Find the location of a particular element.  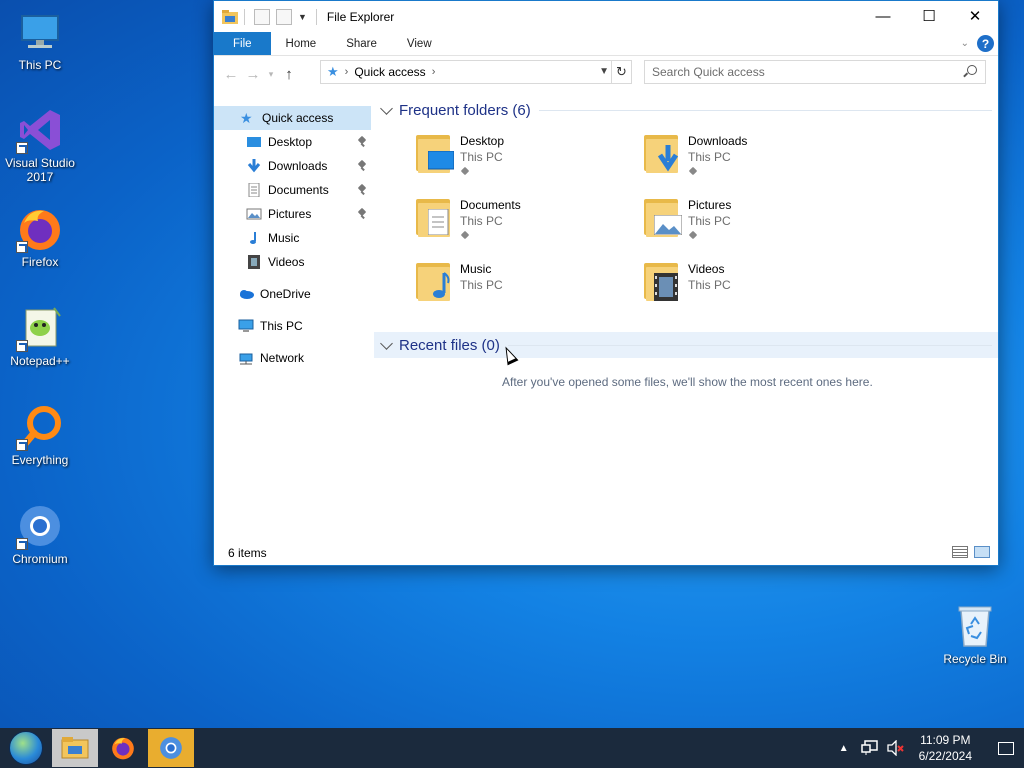

group-title: Recent files (0) is located at coordinates (449, 345).